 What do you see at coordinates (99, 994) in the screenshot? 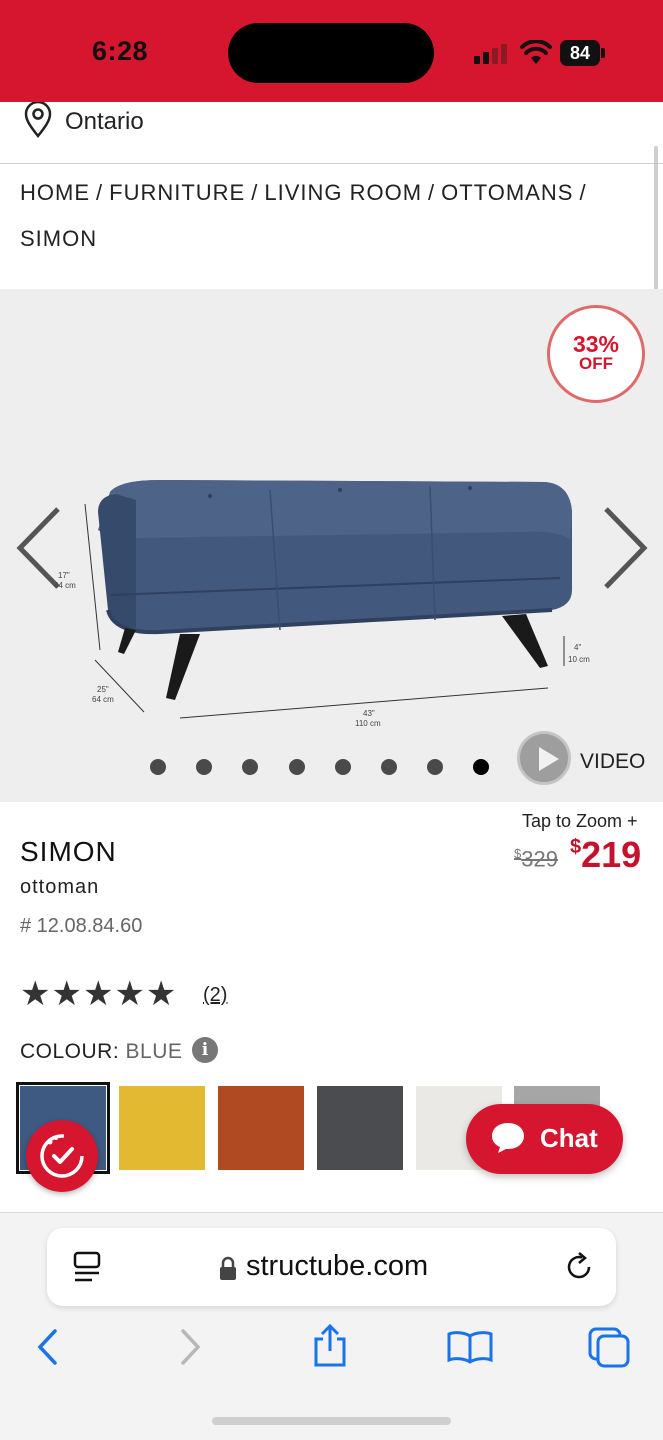
I see `star-rating-icon: ★★★★★` at bounding box center [99, 994].